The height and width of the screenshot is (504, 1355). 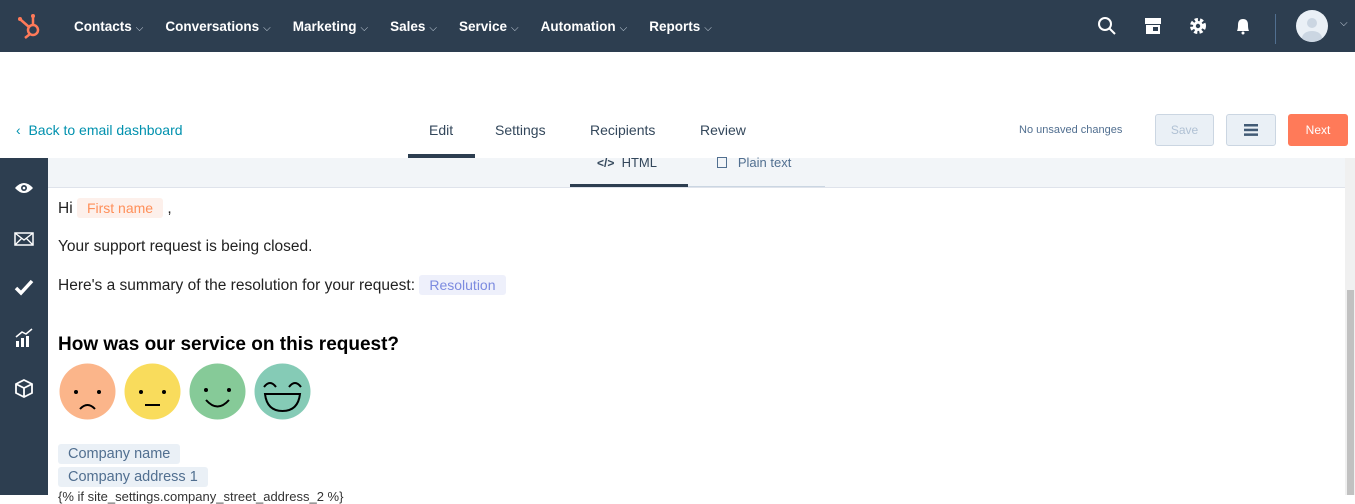 I want to click on nav-divider, so click(x=1275, y=29).